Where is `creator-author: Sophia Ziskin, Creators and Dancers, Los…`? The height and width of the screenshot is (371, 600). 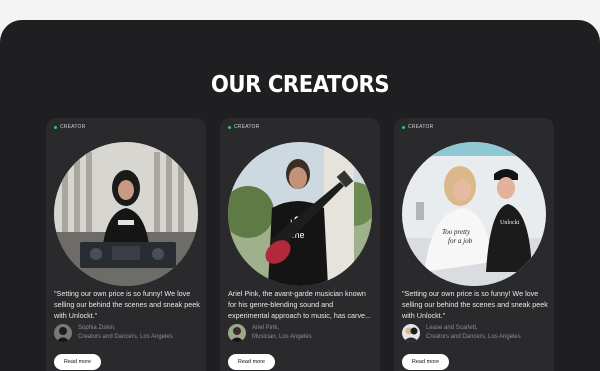
creator-author: Sophia Ziskin, Creators and Dancers, Los… is located at coordinates (113, 333).